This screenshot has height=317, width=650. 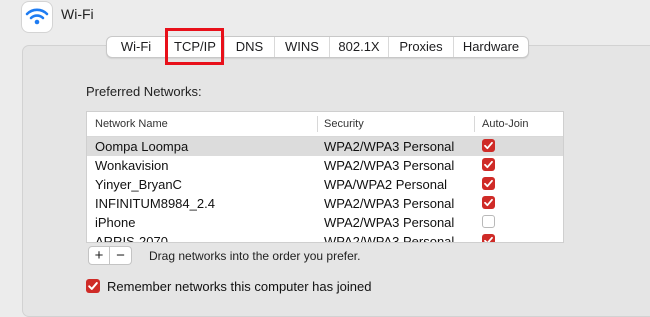 I want to click on network-name: INFINITUM8984_2.4, so click(x=155, y=203).